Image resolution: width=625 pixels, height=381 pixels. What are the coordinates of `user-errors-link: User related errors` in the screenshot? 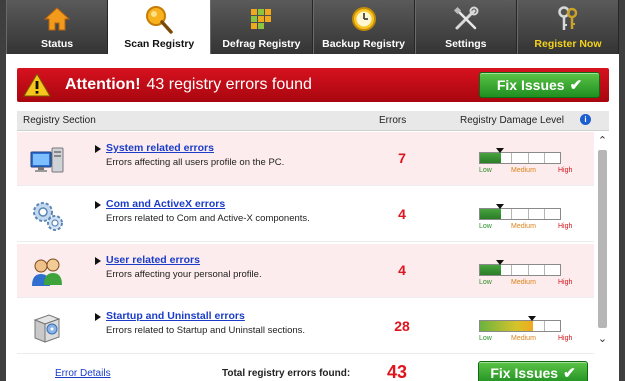 It's located at (153, 260).